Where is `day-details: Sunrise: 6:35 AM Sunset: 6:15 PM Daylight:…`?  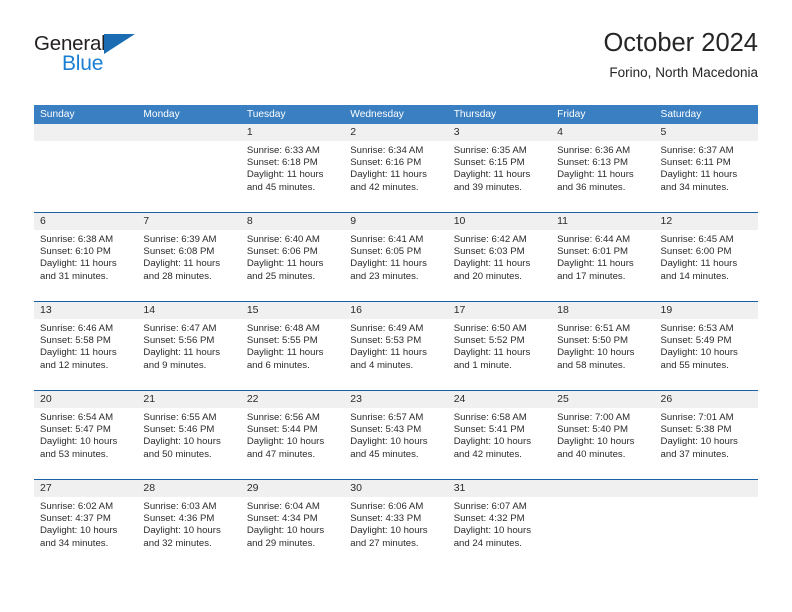 day-details: Sunrise: 6:35 AM Sunset: 6:15 PM Daylight:… is located at coordinates (499, 167).